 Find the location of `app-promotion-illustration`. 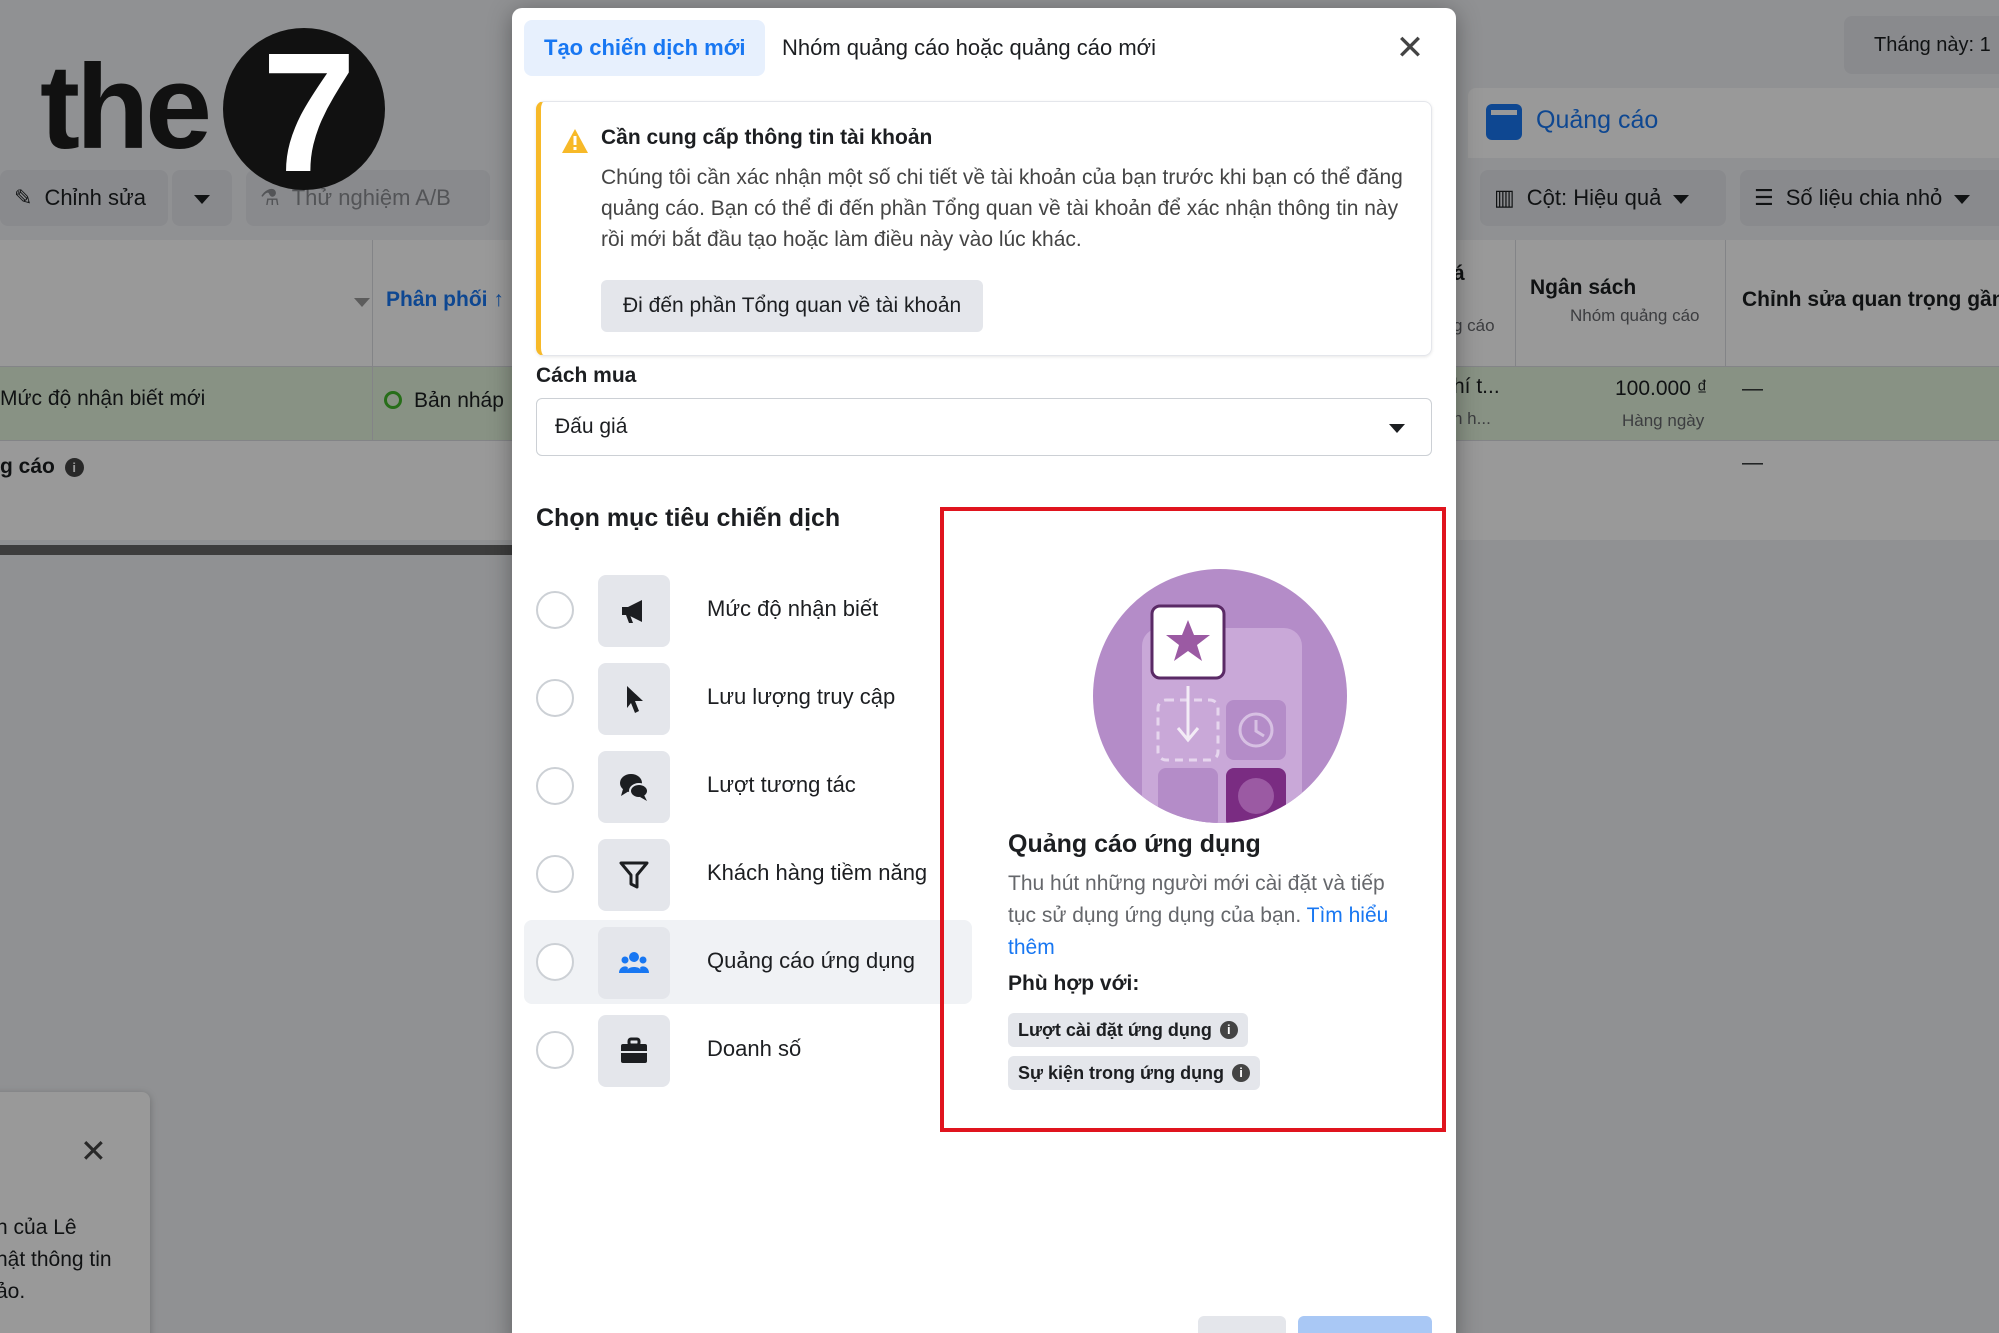

app-promotion-illustration is located at coordinates (1220, 696).